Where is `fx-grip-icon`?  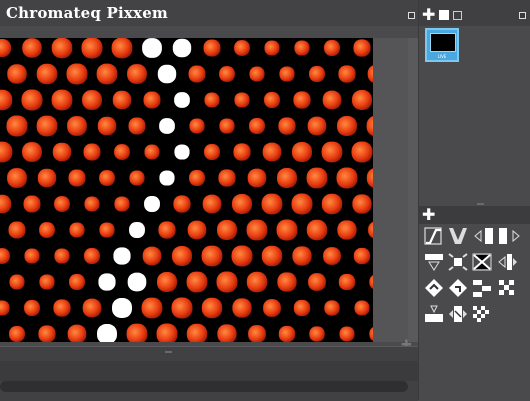
fx-grip-icon is located at coordinates (480, 204).